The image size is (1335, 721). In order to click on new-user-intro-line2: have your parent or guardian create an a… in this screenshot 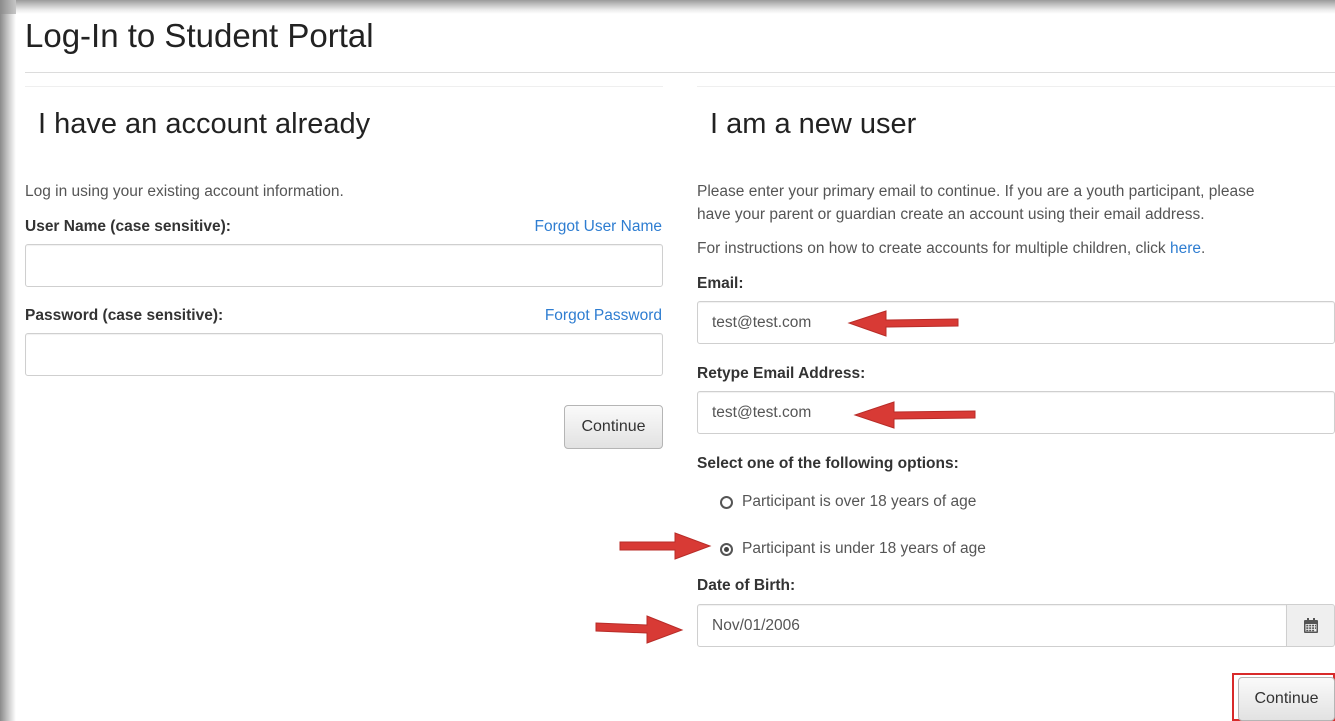, I will do `click(951, 214)`.